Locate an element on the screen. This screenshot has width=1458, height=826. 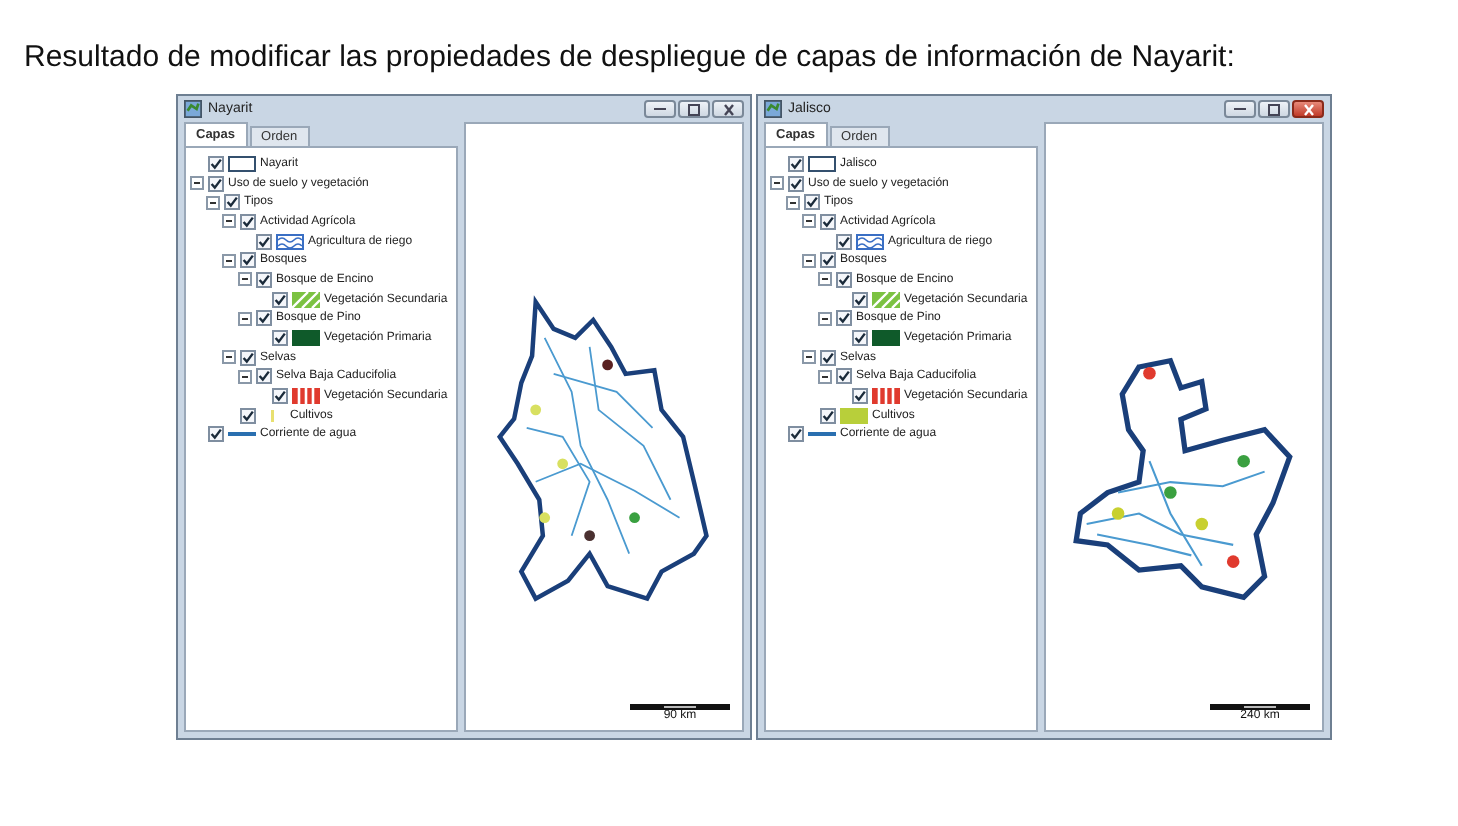
heading-text: Resultado de modificar las propiedades de despliegue de capas de información de Nayarit: is located at coordinates (629, 58).